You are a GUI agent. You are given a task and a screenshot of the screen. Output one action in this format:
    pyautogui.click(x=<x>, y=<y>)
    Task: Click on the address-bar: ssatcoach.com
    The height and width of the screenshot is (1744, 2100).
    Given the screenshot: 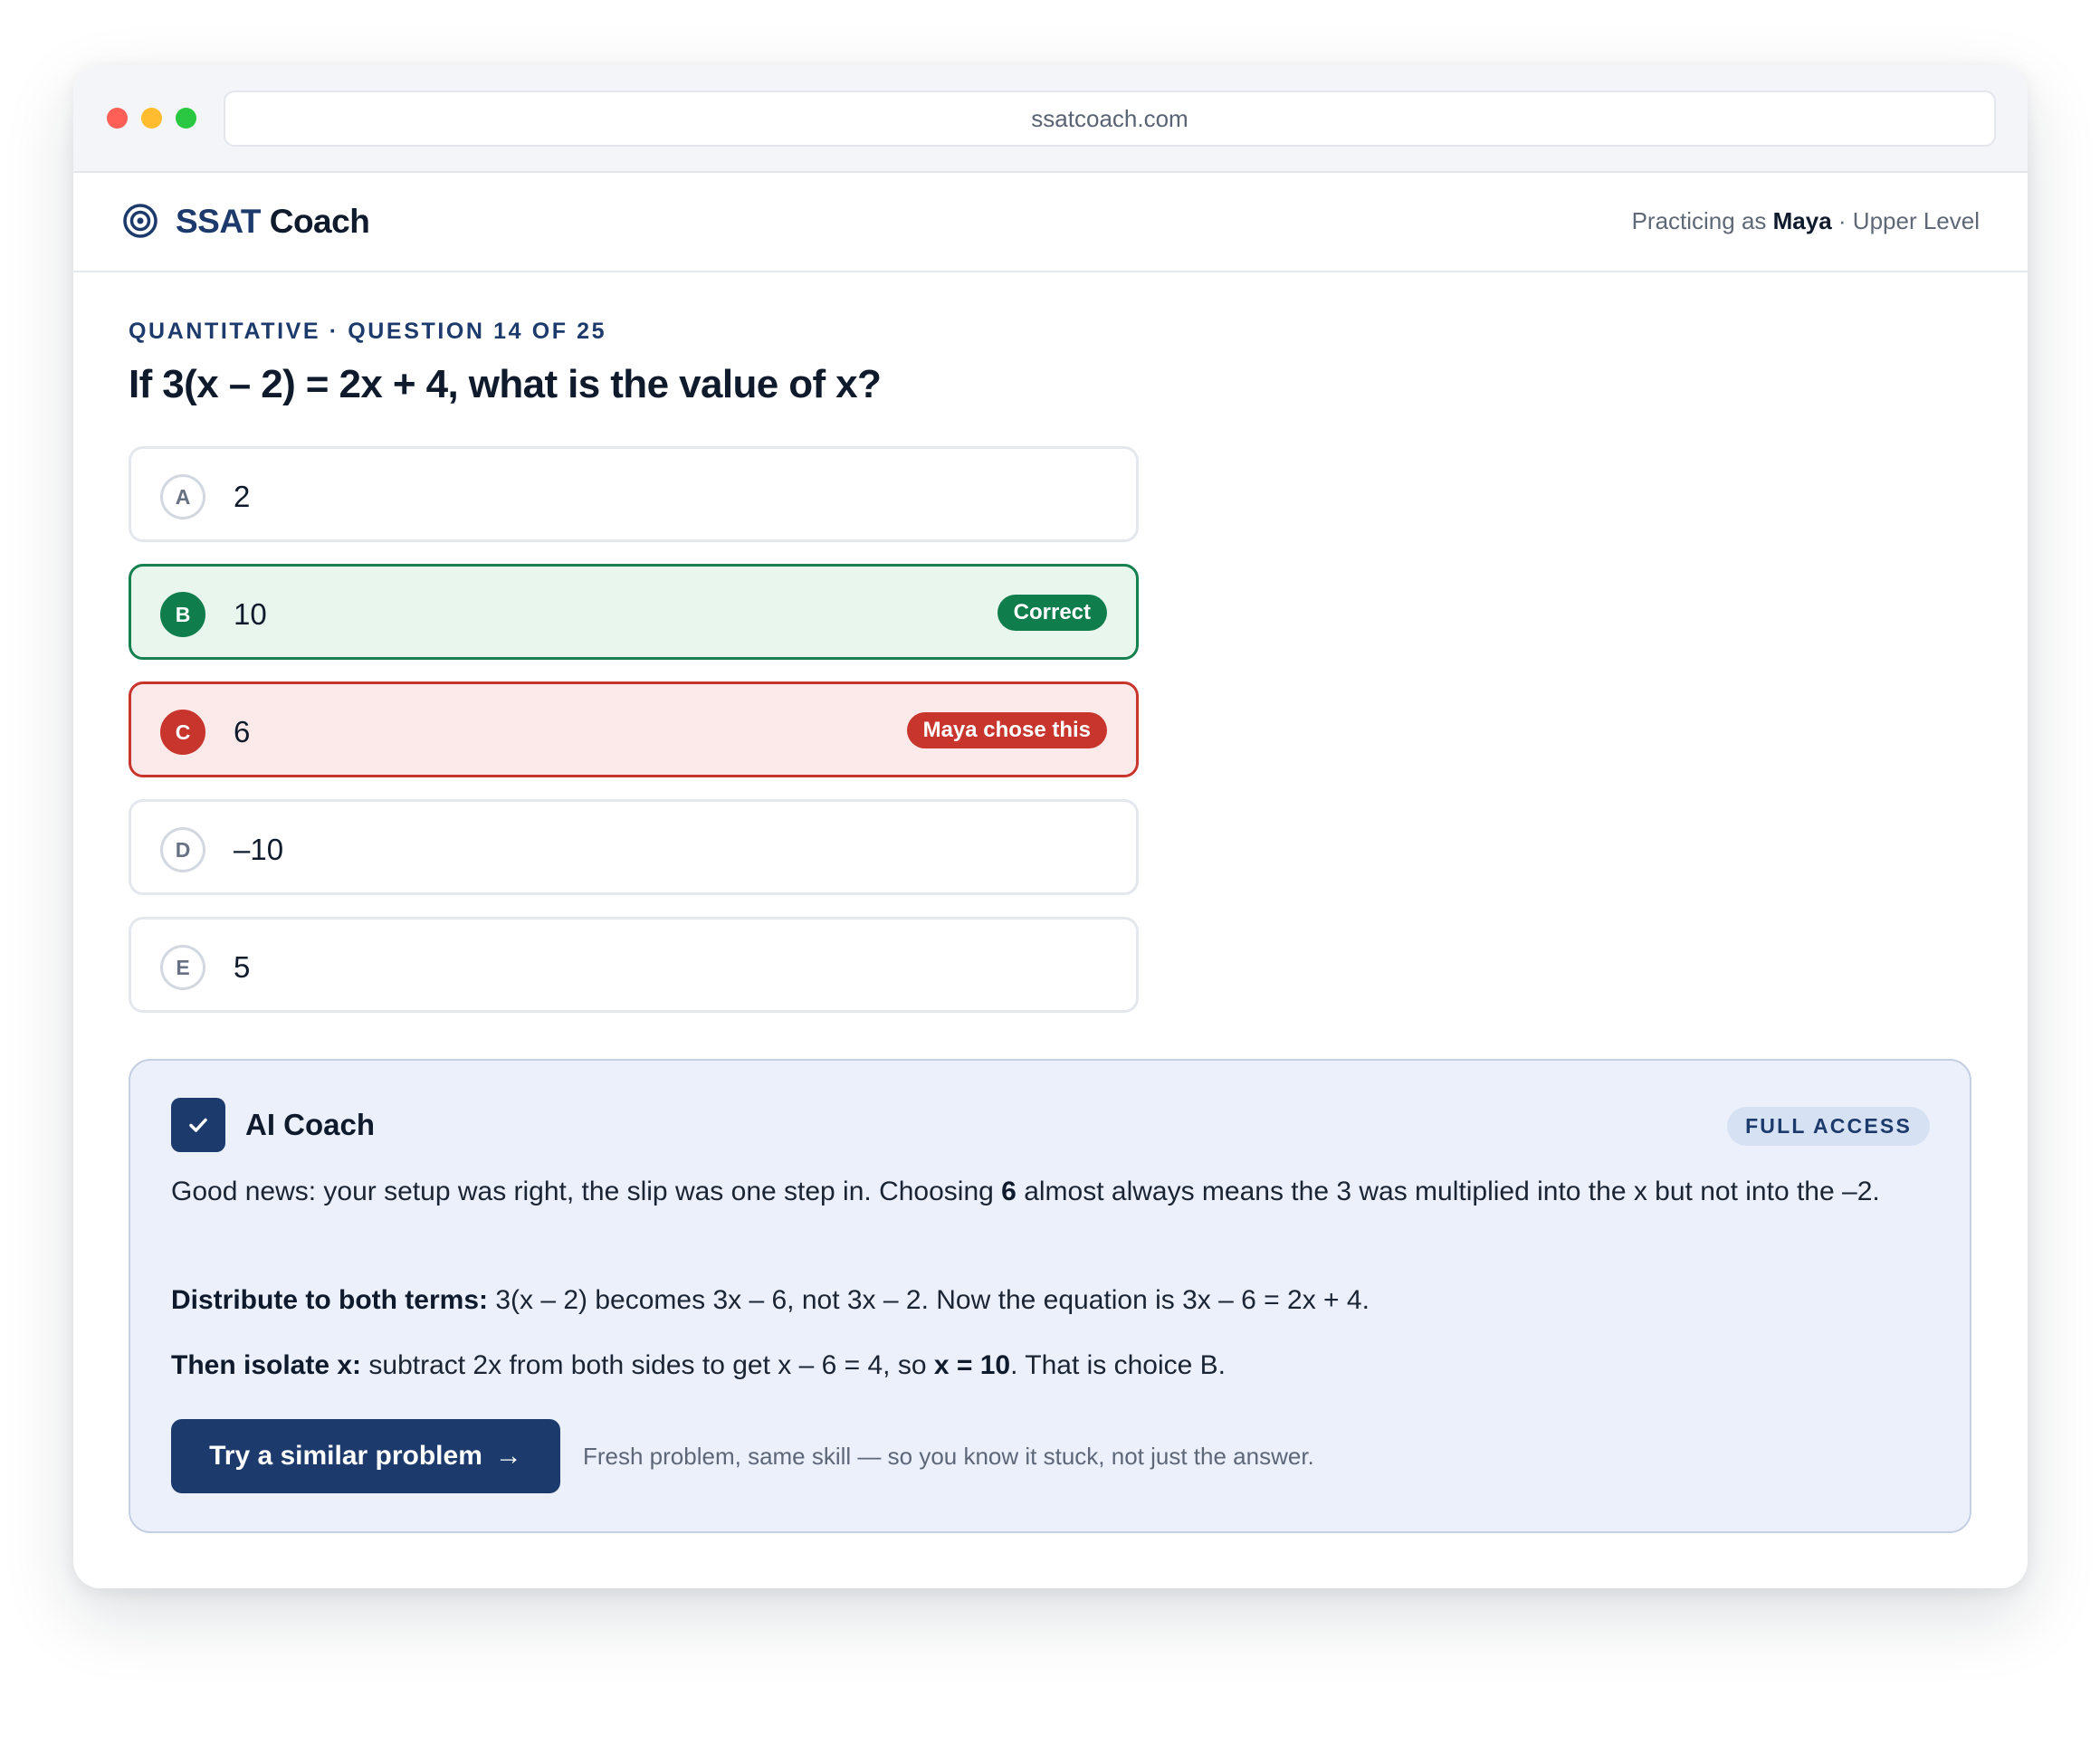 What is the action you would take?
    pyautogui.click(x=1110, y=119)
    